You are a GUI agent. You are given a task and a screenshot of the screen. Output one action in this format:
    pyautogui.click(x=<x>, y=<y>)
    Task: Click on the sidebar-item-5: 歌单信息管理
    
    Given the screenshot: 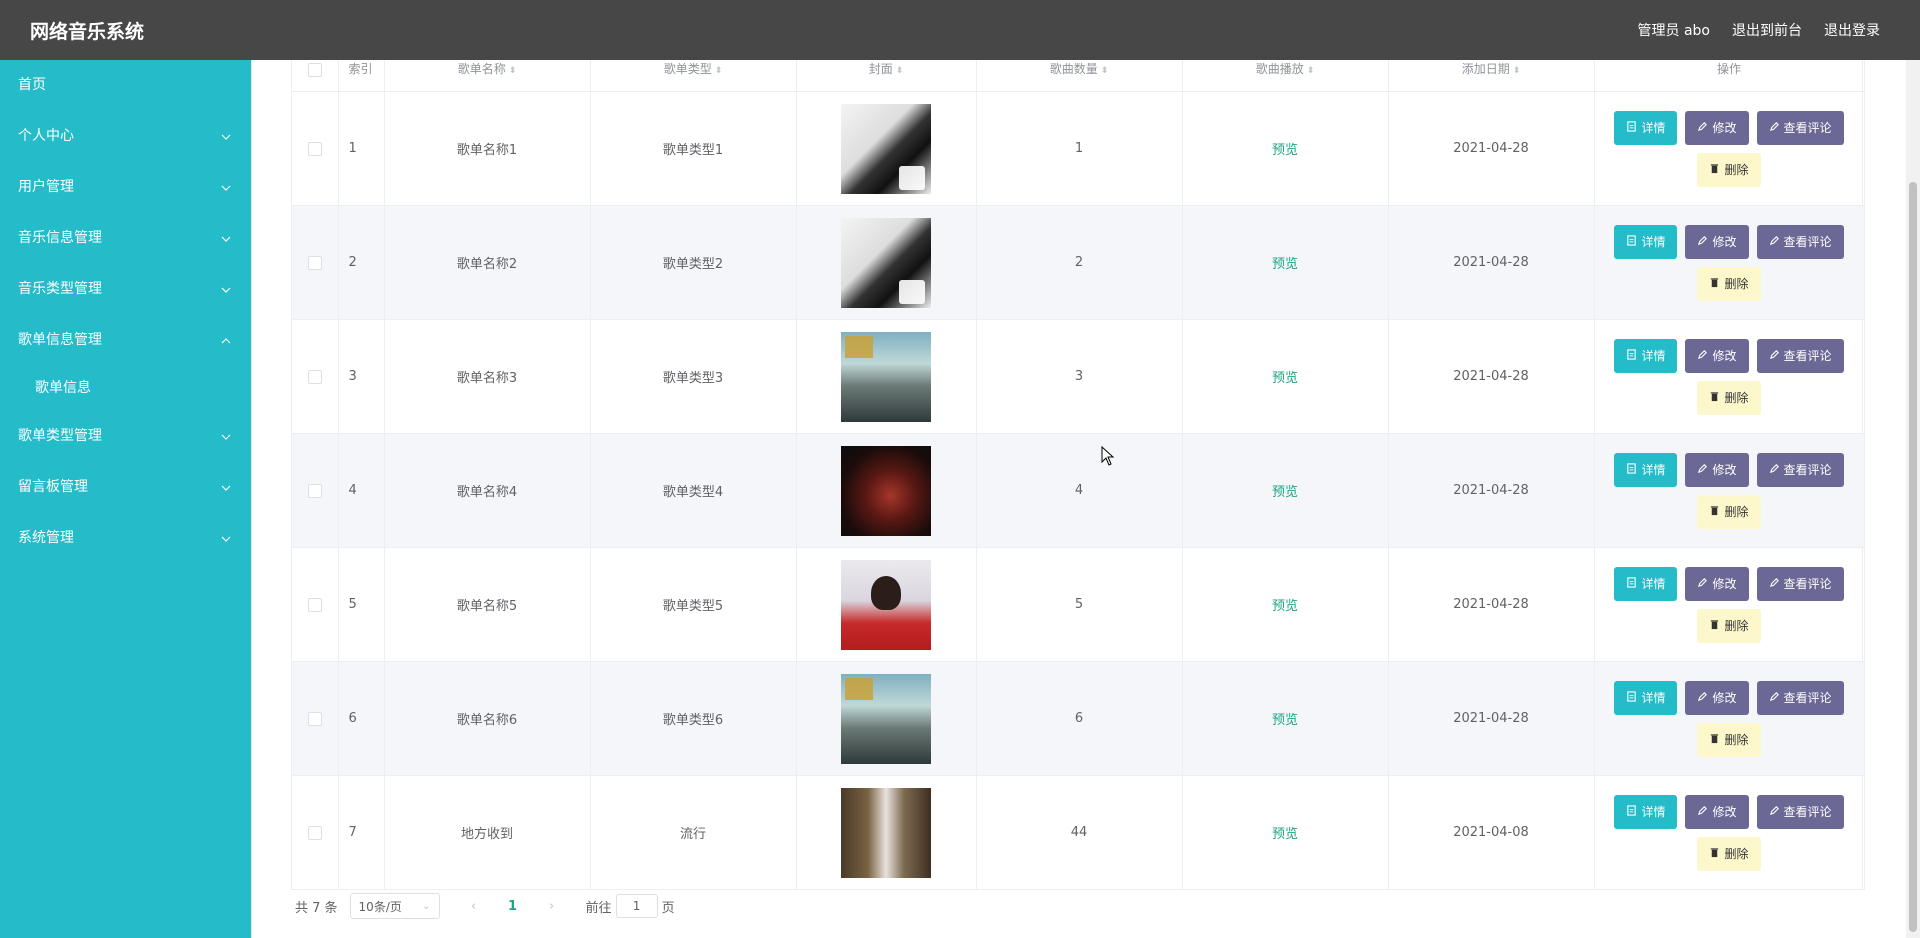 What is the action you would take?
    pyautogui.click(x=125, y=340)
    